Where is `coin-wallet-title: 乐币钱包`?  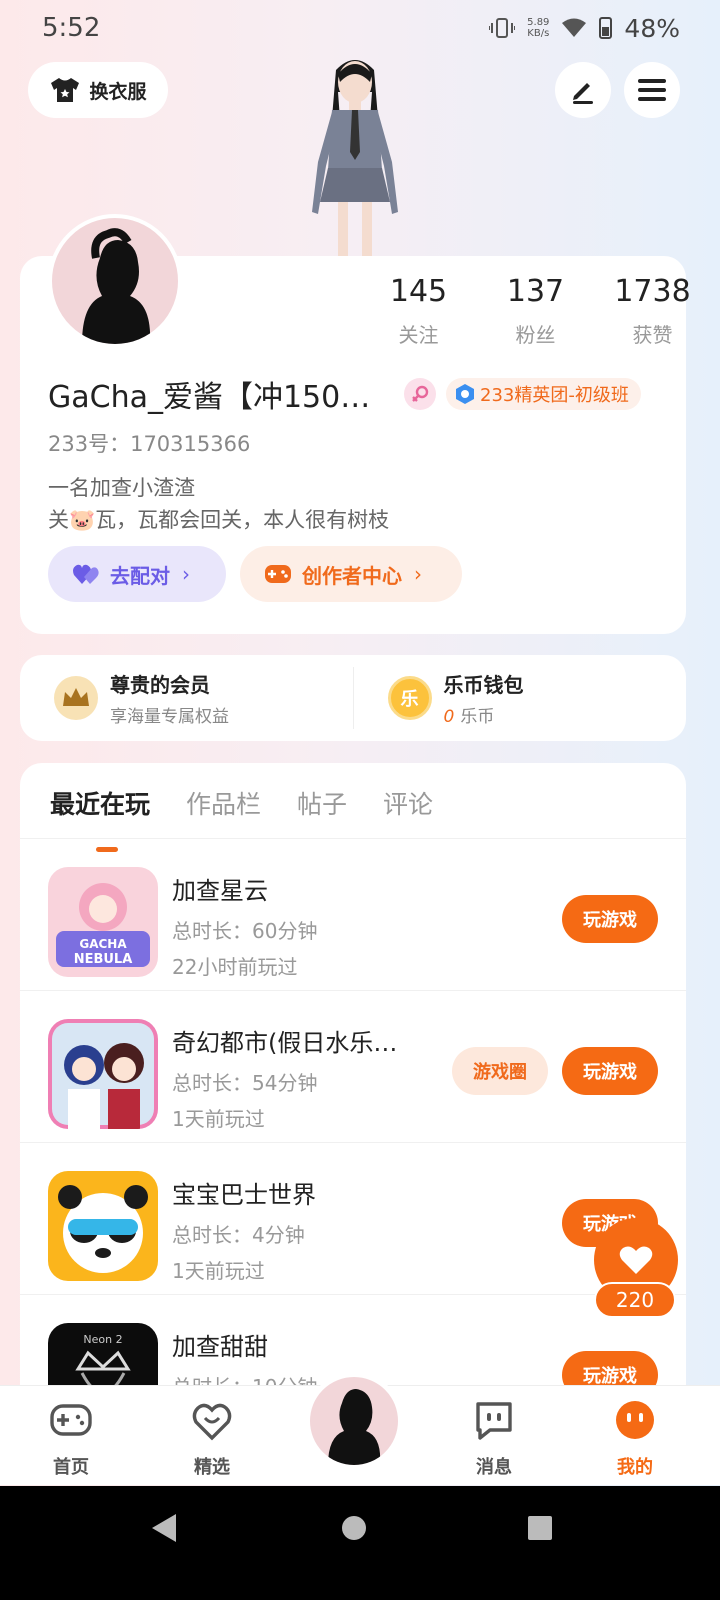 coin-wallet-title: 乐币钱包 is located at coordinates (483, 685).